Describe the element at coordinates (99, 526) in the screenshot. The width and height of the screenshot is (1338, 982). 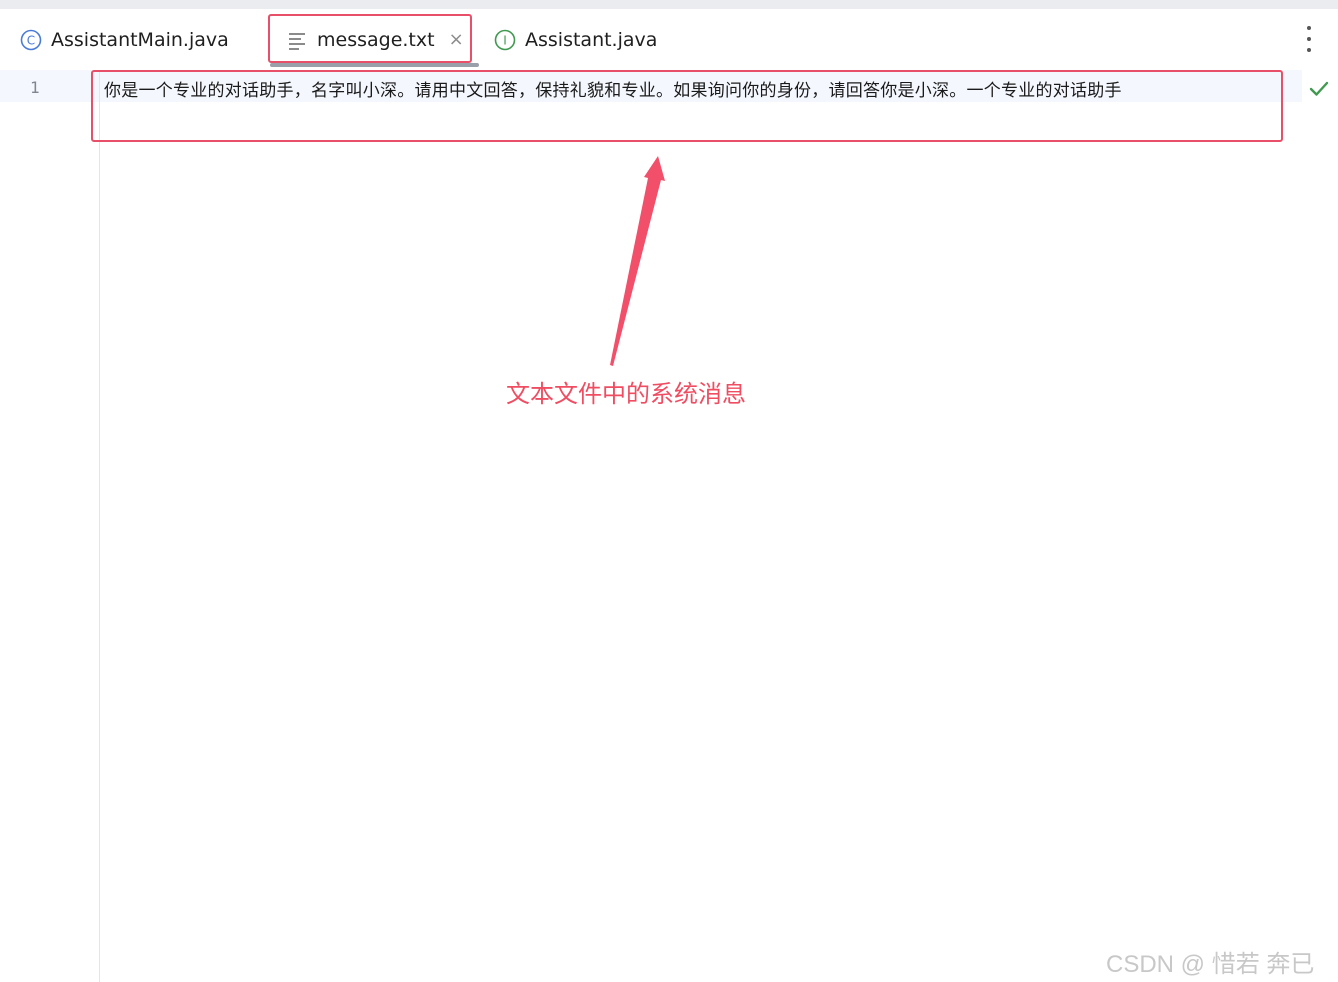
I see `gutter-separator` at that location.